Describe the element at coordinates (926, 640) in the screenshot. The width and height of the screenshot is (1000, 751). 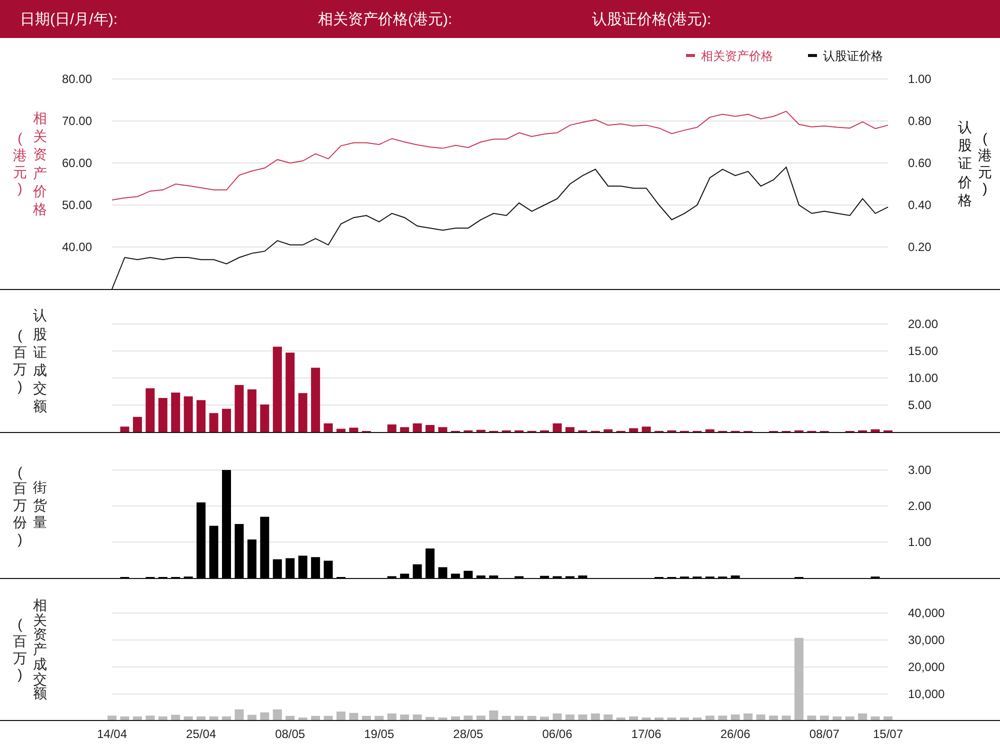
I see `axis-tick-label: 30,000` at that location.